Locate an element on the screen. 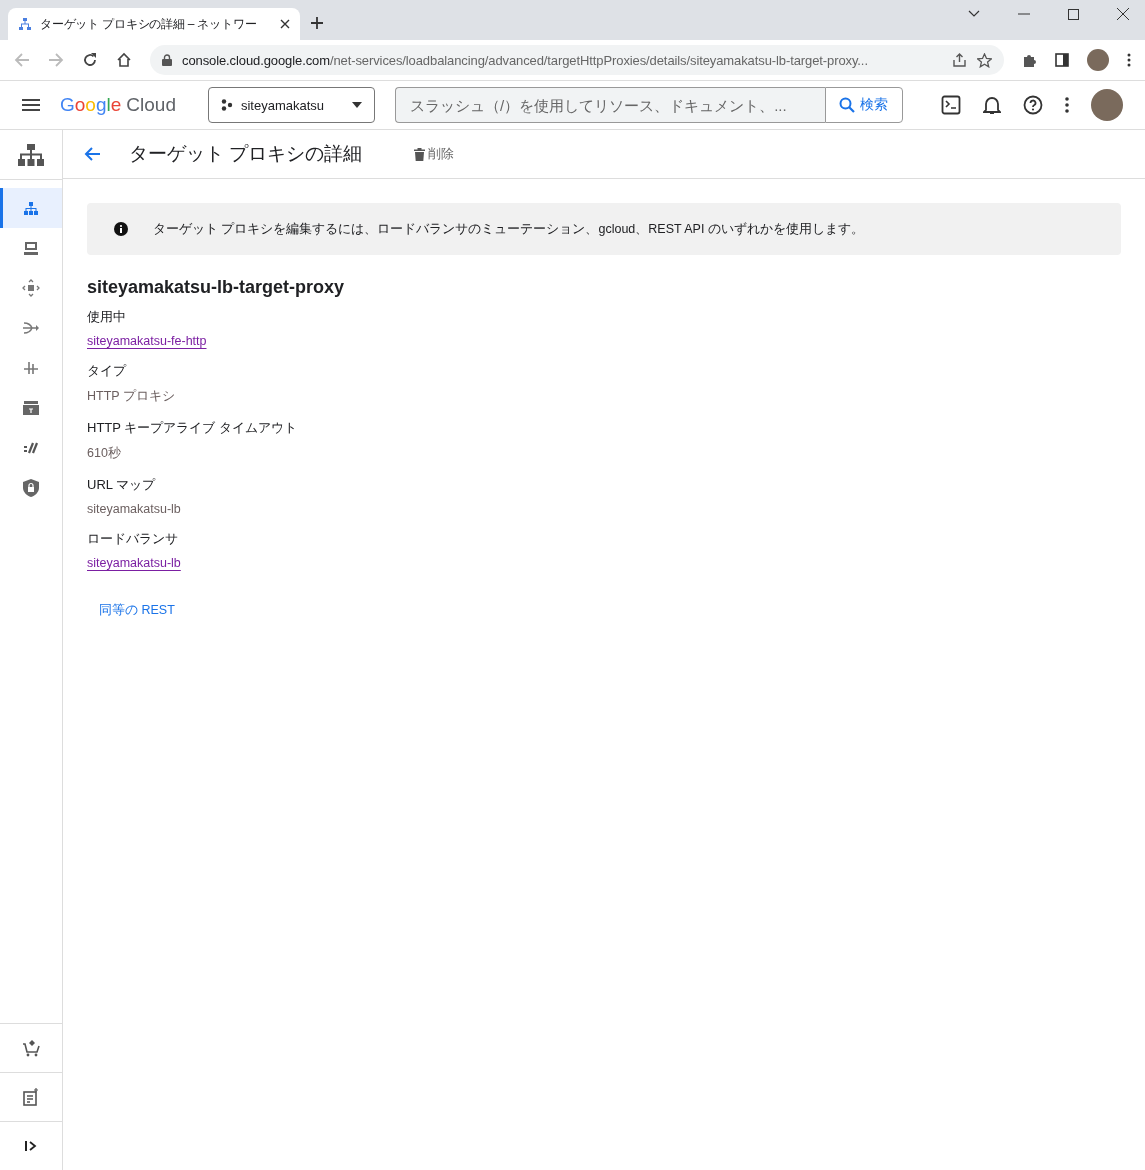 The image size is (1145, 1170). share-icon is located at coordinates (959, 60).